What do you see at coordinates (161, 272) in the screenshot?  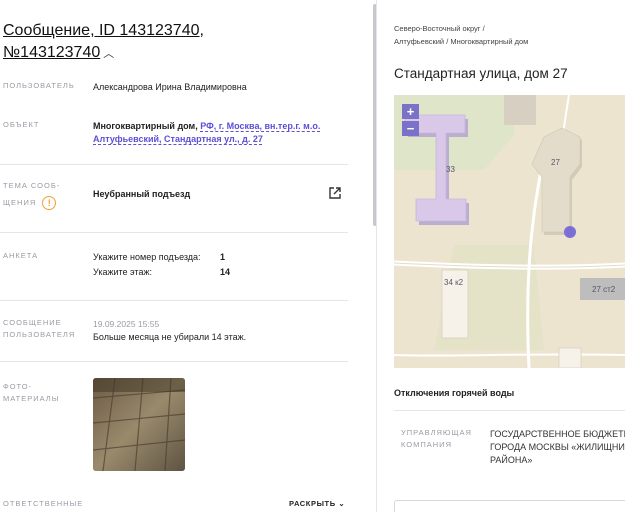 I see `survey-row: Укажите этаж: 14` at bounding box center [161, 272].